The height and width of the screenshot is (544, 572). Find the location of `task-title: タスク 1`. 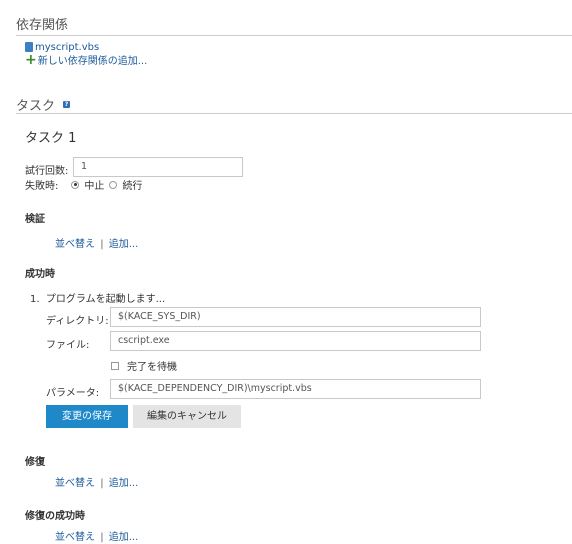

task-title: タスク 1 is located at coordinates (51, 138).